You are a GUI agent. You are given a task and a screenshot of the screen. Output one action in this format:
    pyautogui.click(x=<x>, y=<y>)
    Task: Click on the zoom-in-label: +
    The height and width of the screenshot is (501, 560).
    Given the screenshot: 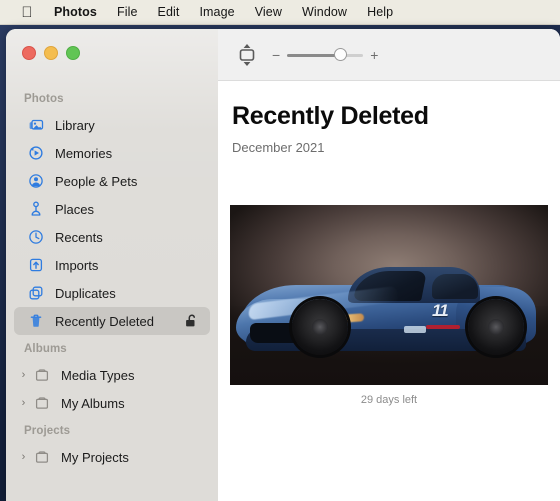 What is the action you would take?
    pyautogui.click(x=374, y=55)
    